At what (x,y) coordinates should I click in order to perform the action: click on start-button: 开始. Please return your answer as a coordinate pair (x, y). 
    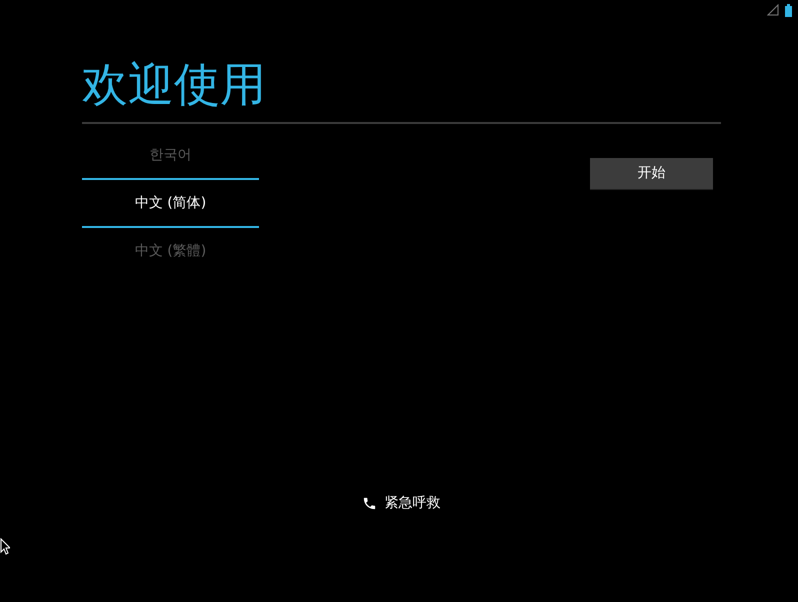
    Looking at the image, I should click on (651, 174).